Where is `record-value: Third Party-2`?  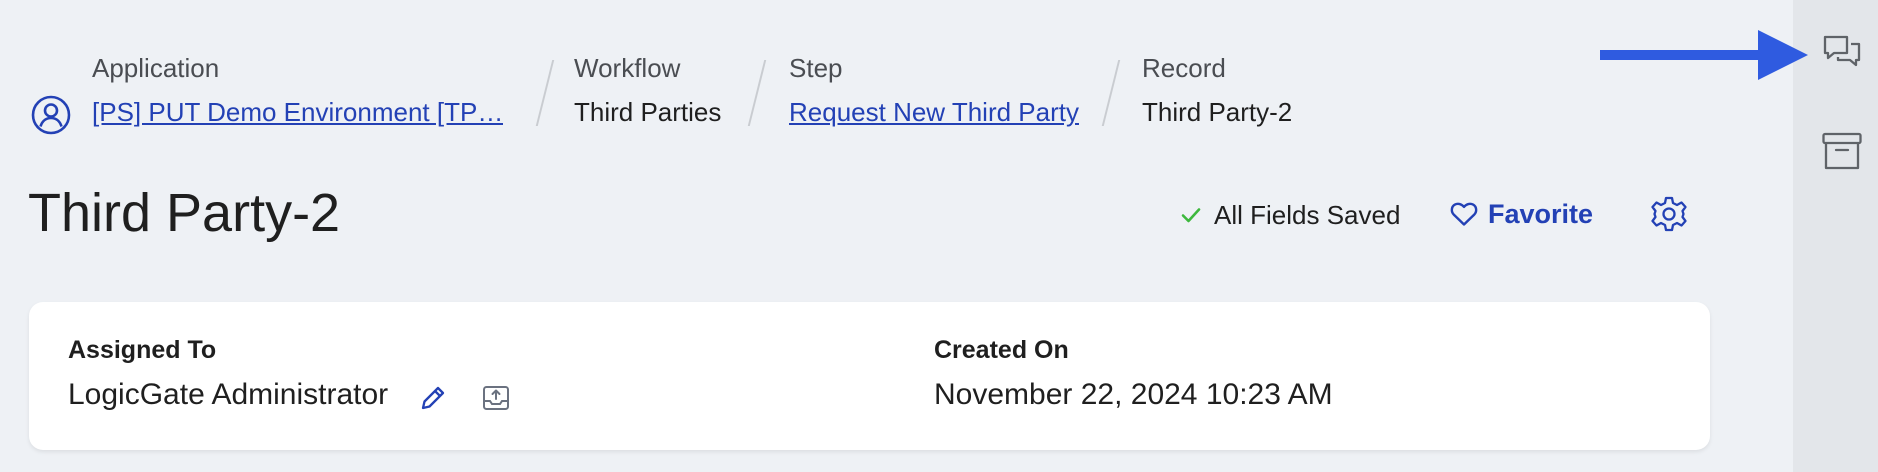
record-value: Third Party-2 is located at coordinates (1217, 112).